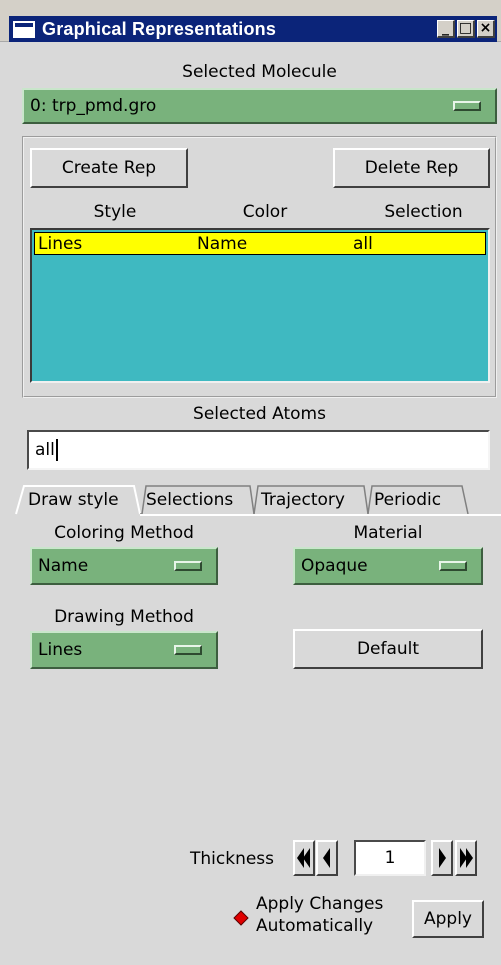 This screenshot has height=965, width=501. What do you see at coordinates (388, 533) in the screenshot?
I see `material-label: Material` at bounding box center [388, 533].